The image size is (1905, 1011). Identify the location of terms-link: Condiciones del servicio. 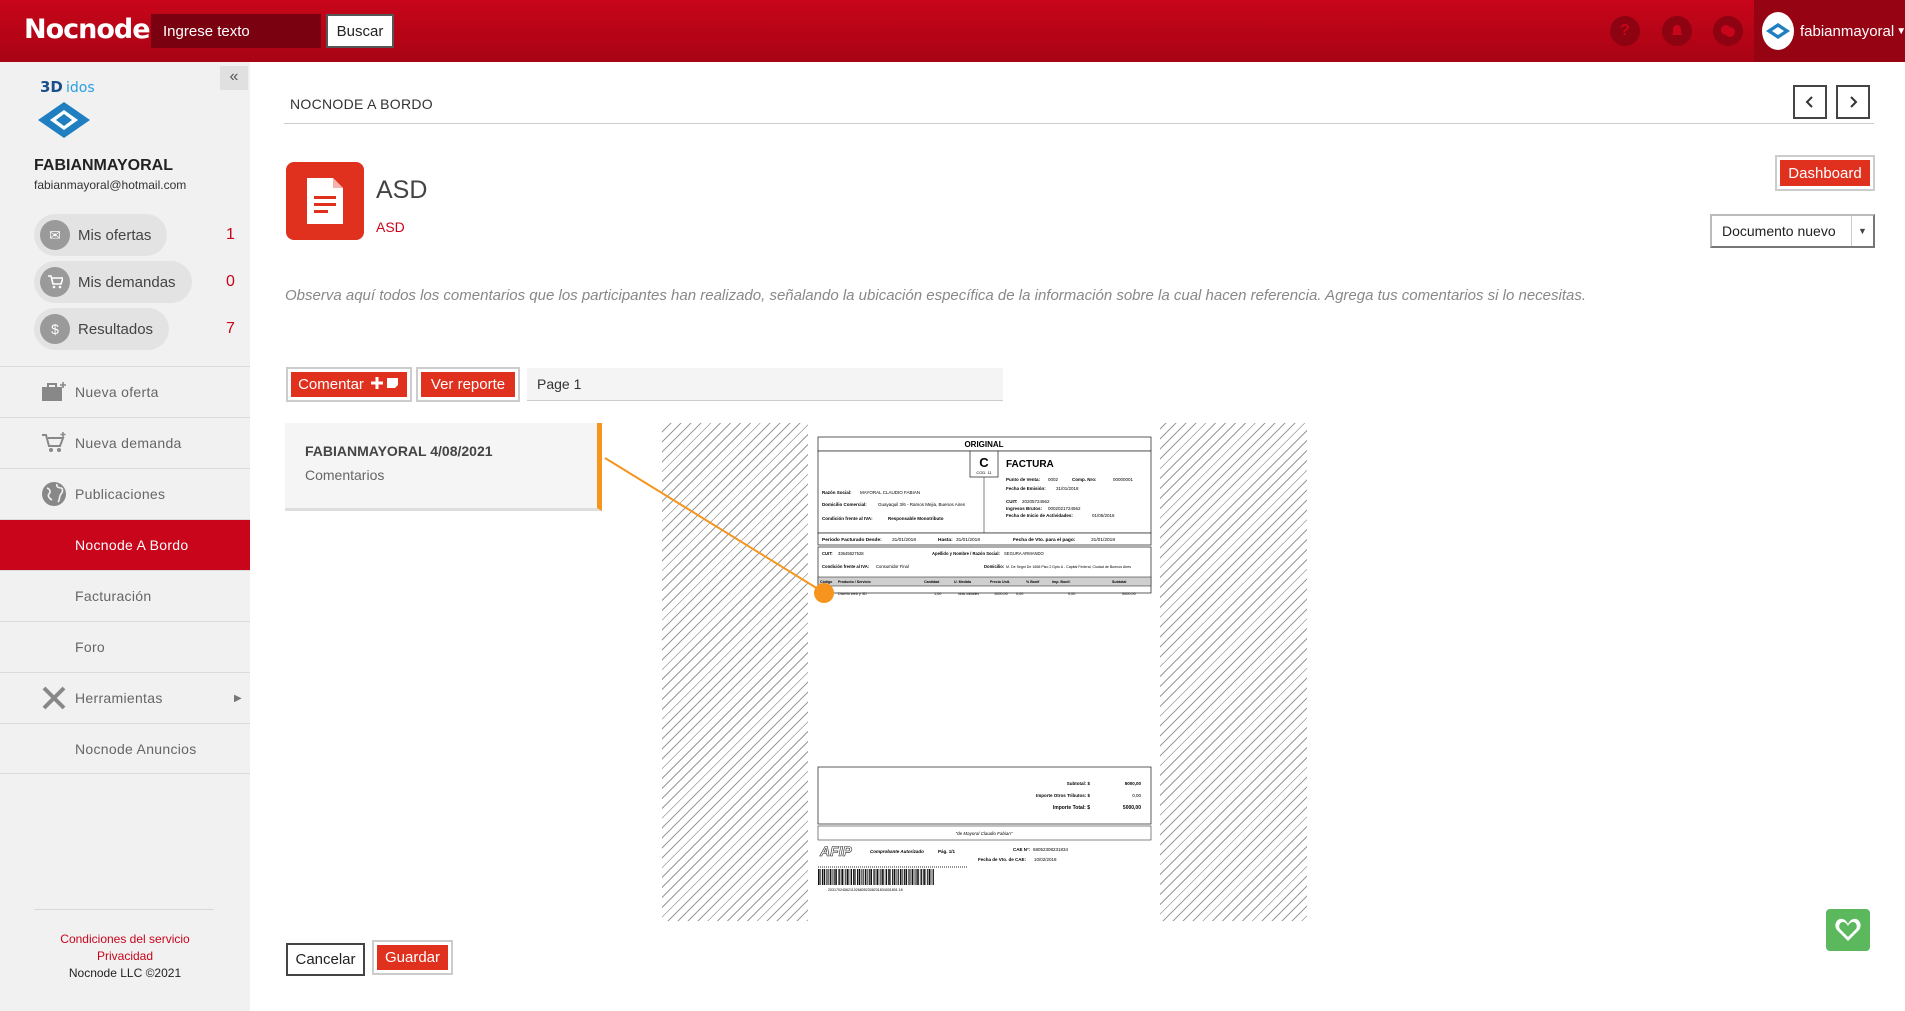
(125, 939).